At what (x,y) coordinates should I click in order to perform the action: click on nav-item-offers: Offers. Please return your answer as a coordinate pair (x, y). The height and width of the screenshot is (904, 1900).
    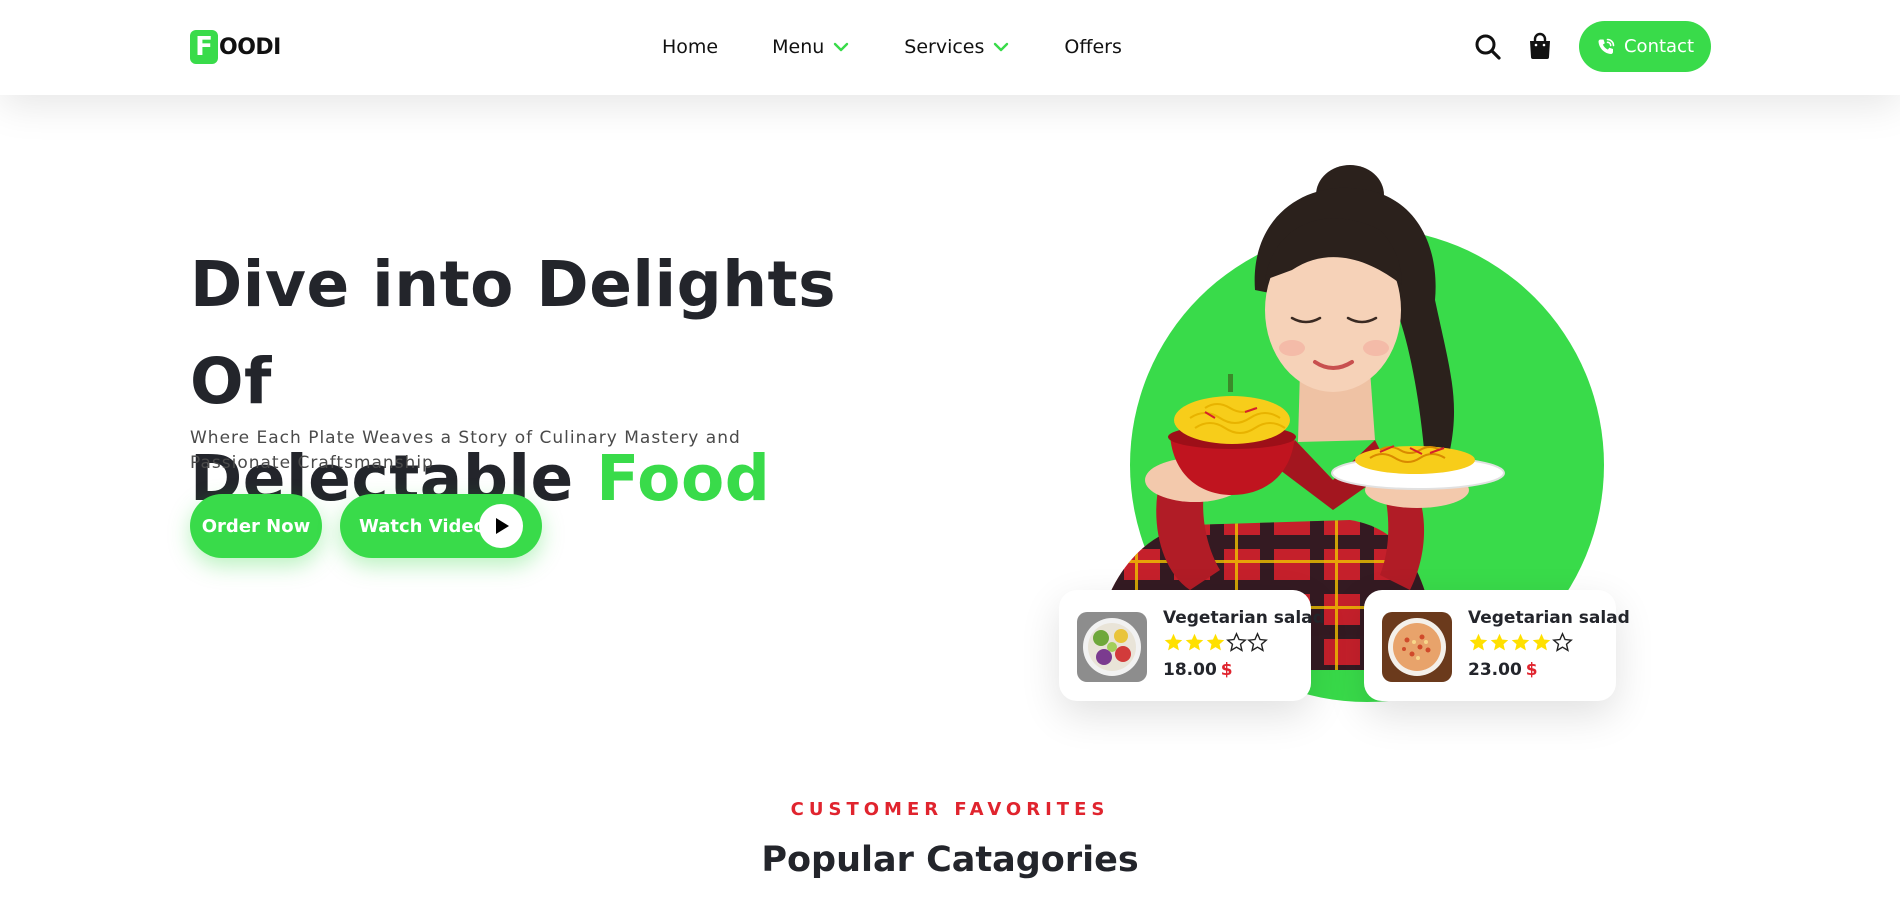
    Looking at the image, I should click on (1092, 47).